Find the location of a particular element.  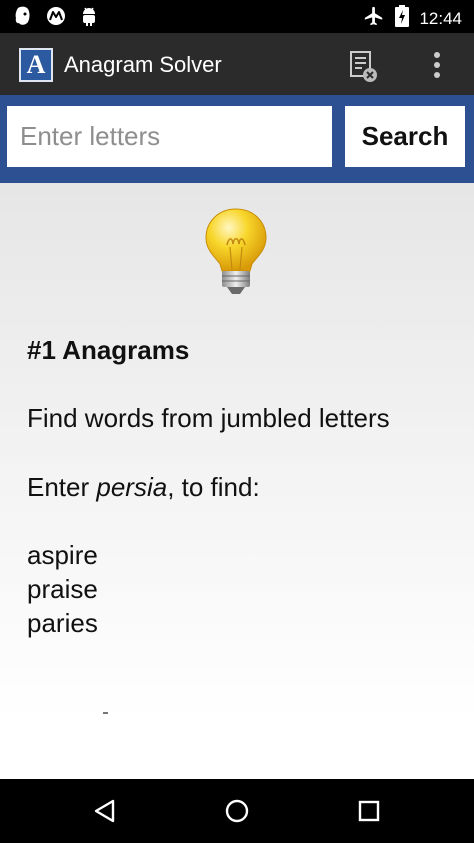

navigation-bar is located at coordinates (237, 811).